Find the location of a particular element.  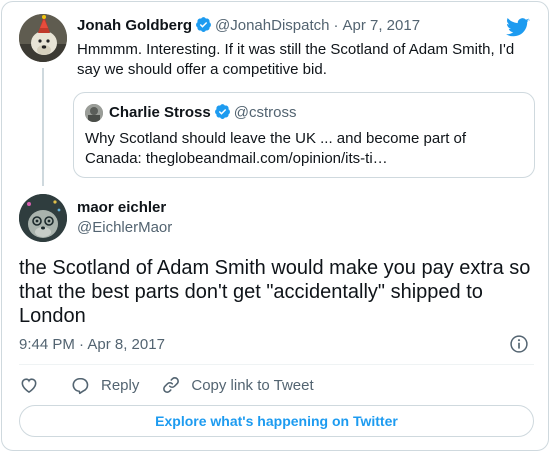

like-button is located at coordinates (34, 385).